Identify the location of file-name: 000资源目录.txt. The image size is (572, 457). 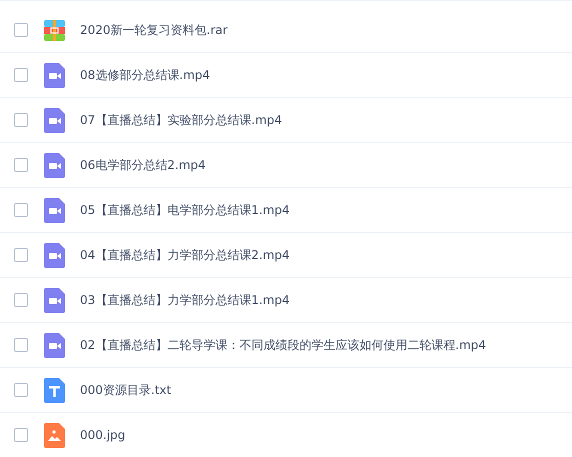
(126, 390).